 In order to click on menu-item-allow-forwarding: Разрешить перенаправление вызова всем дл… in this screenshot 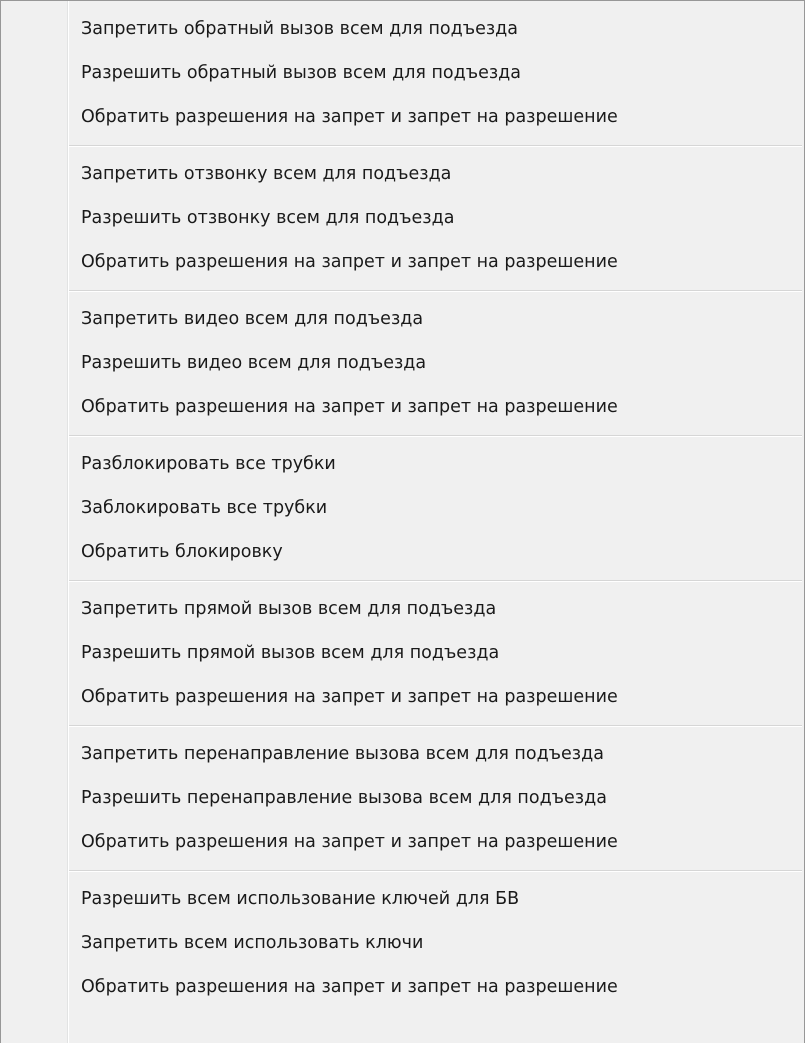, I will do `click(402, 798)`.